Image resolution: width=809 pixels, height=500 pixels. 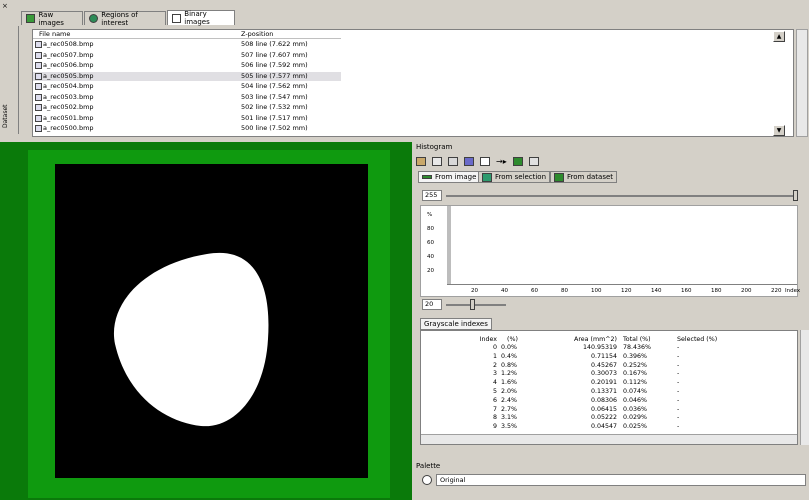 What do you see at coordinates (274, 107) in the screenshot?
I see `file-z-position: 502 line (7.532 mm)` at bounding box center [274, 107].